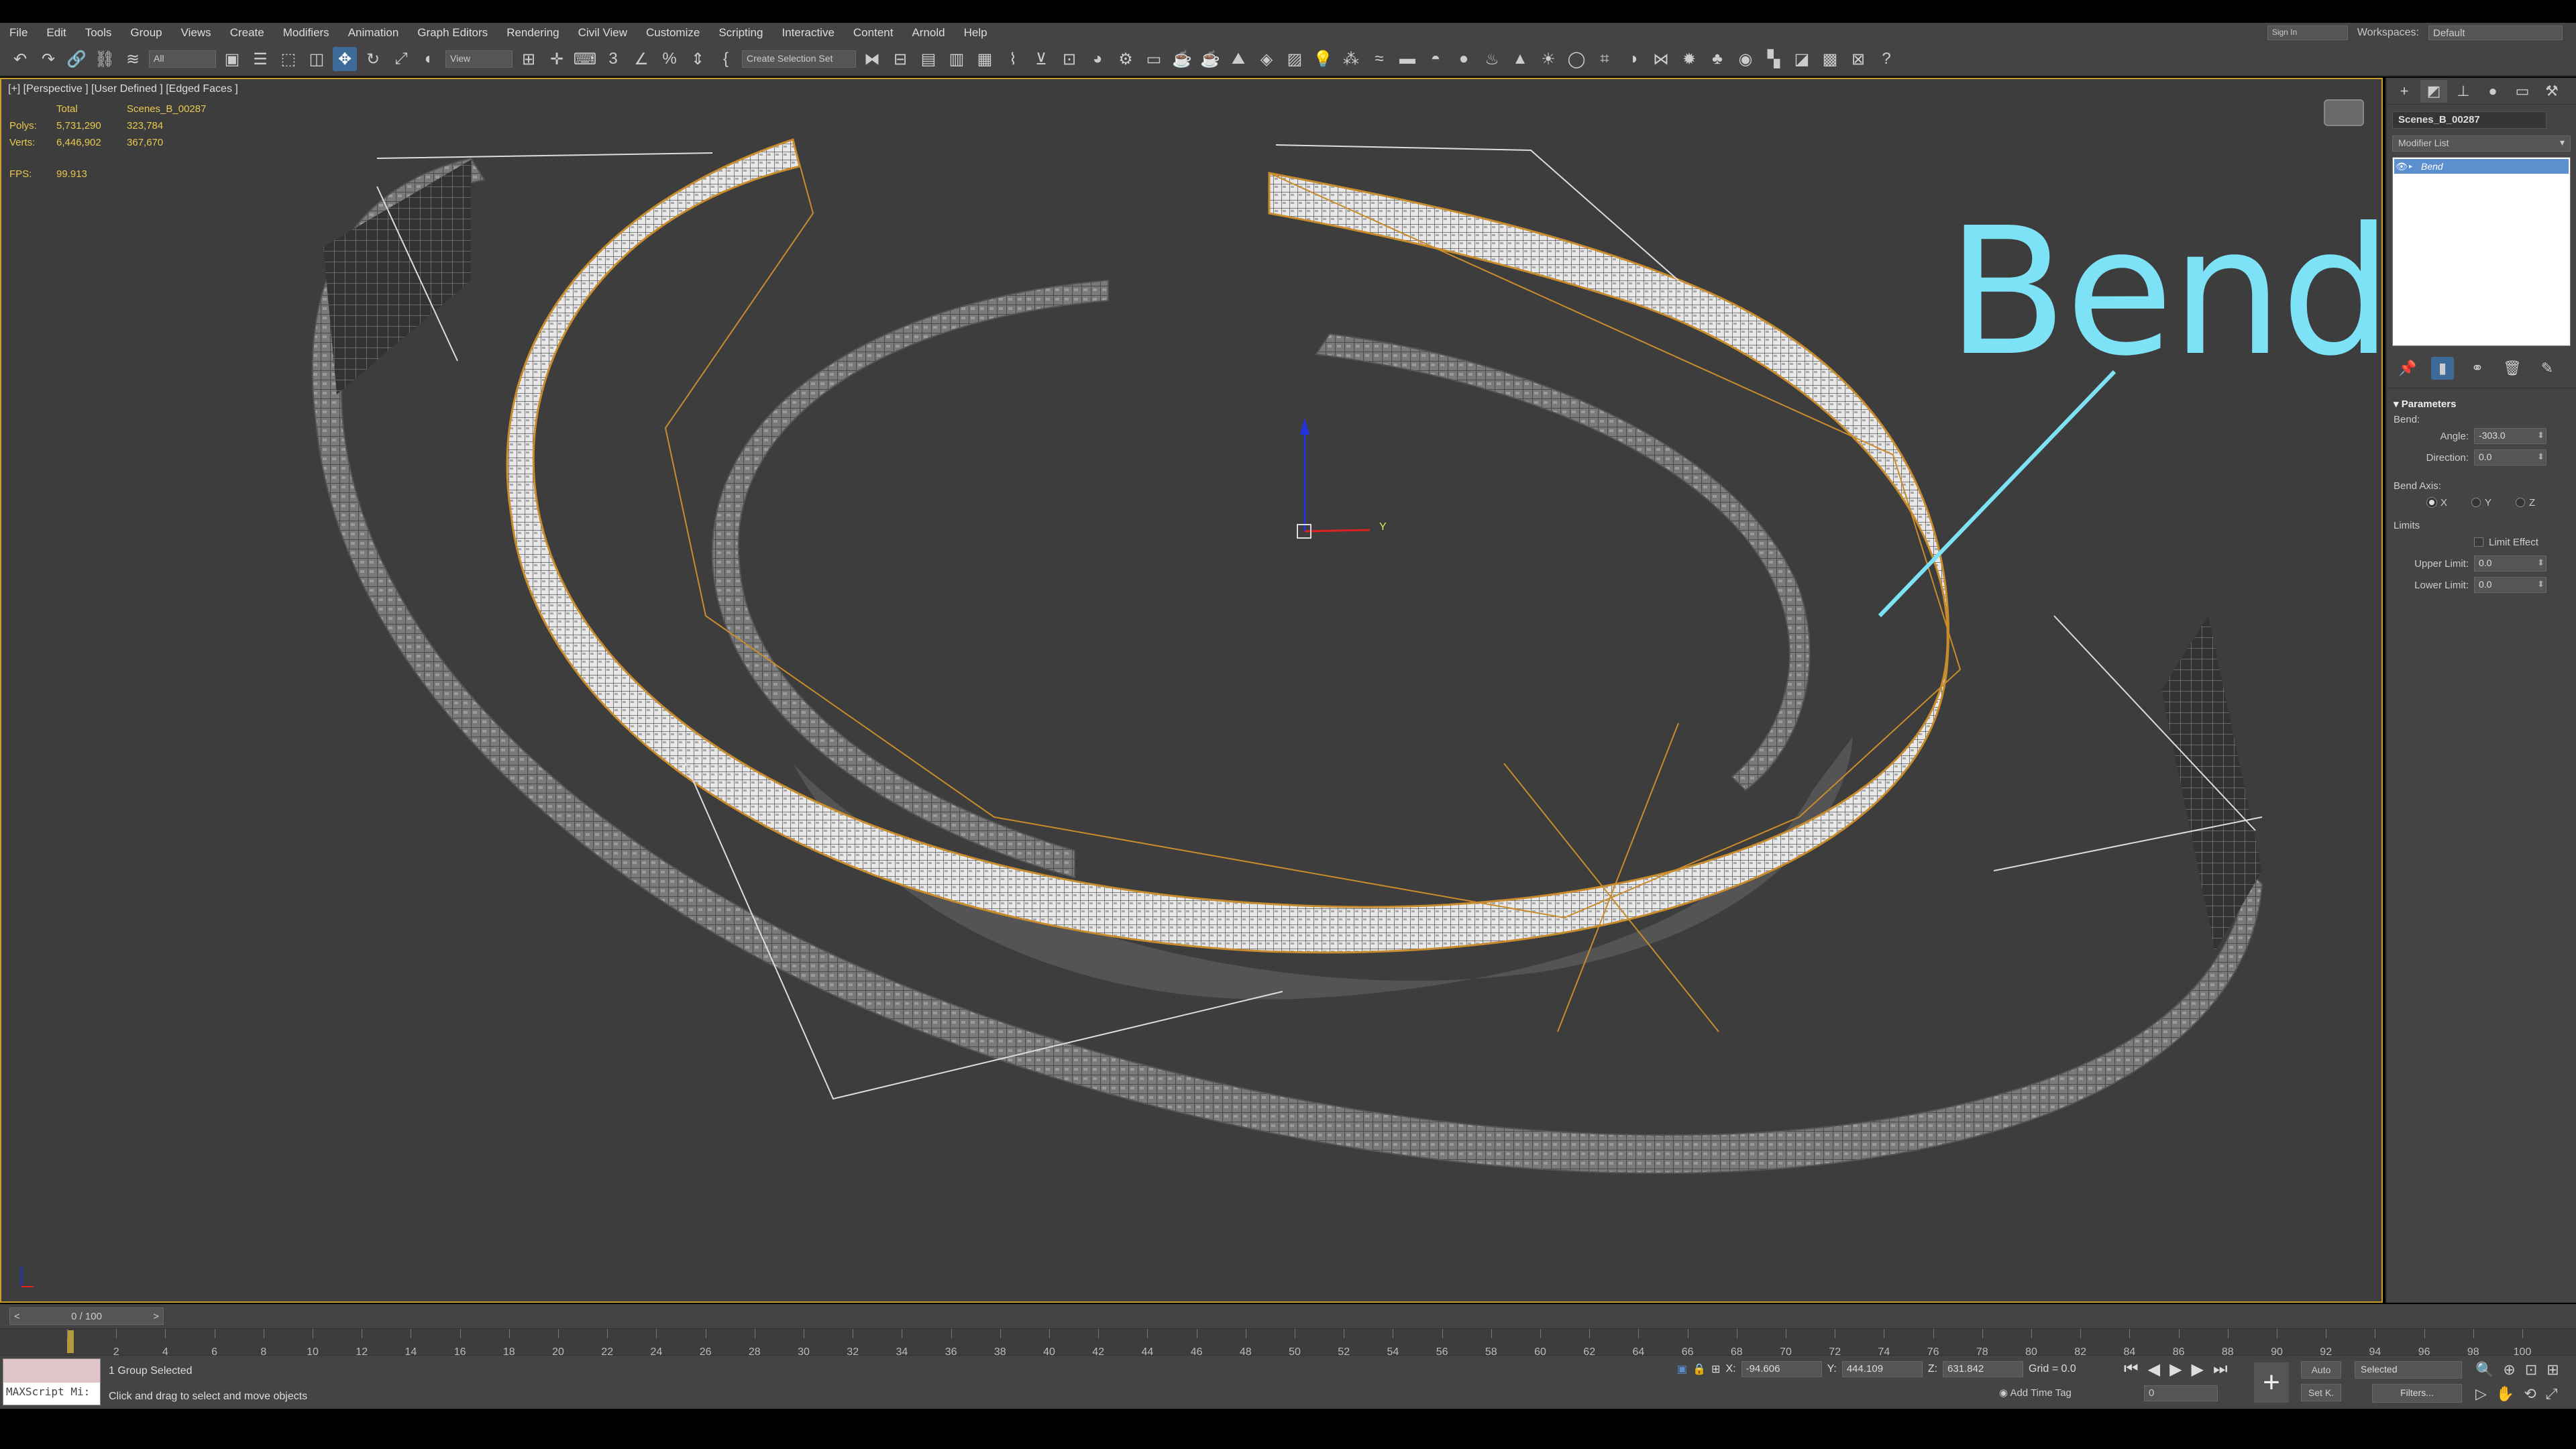 Image resolution: width=2576 pixels, height=1449 pixels. What do you see at coordinates (196, 33) in the screenshot?
I see `menu-views: Views` at bounding box center [196, 33].